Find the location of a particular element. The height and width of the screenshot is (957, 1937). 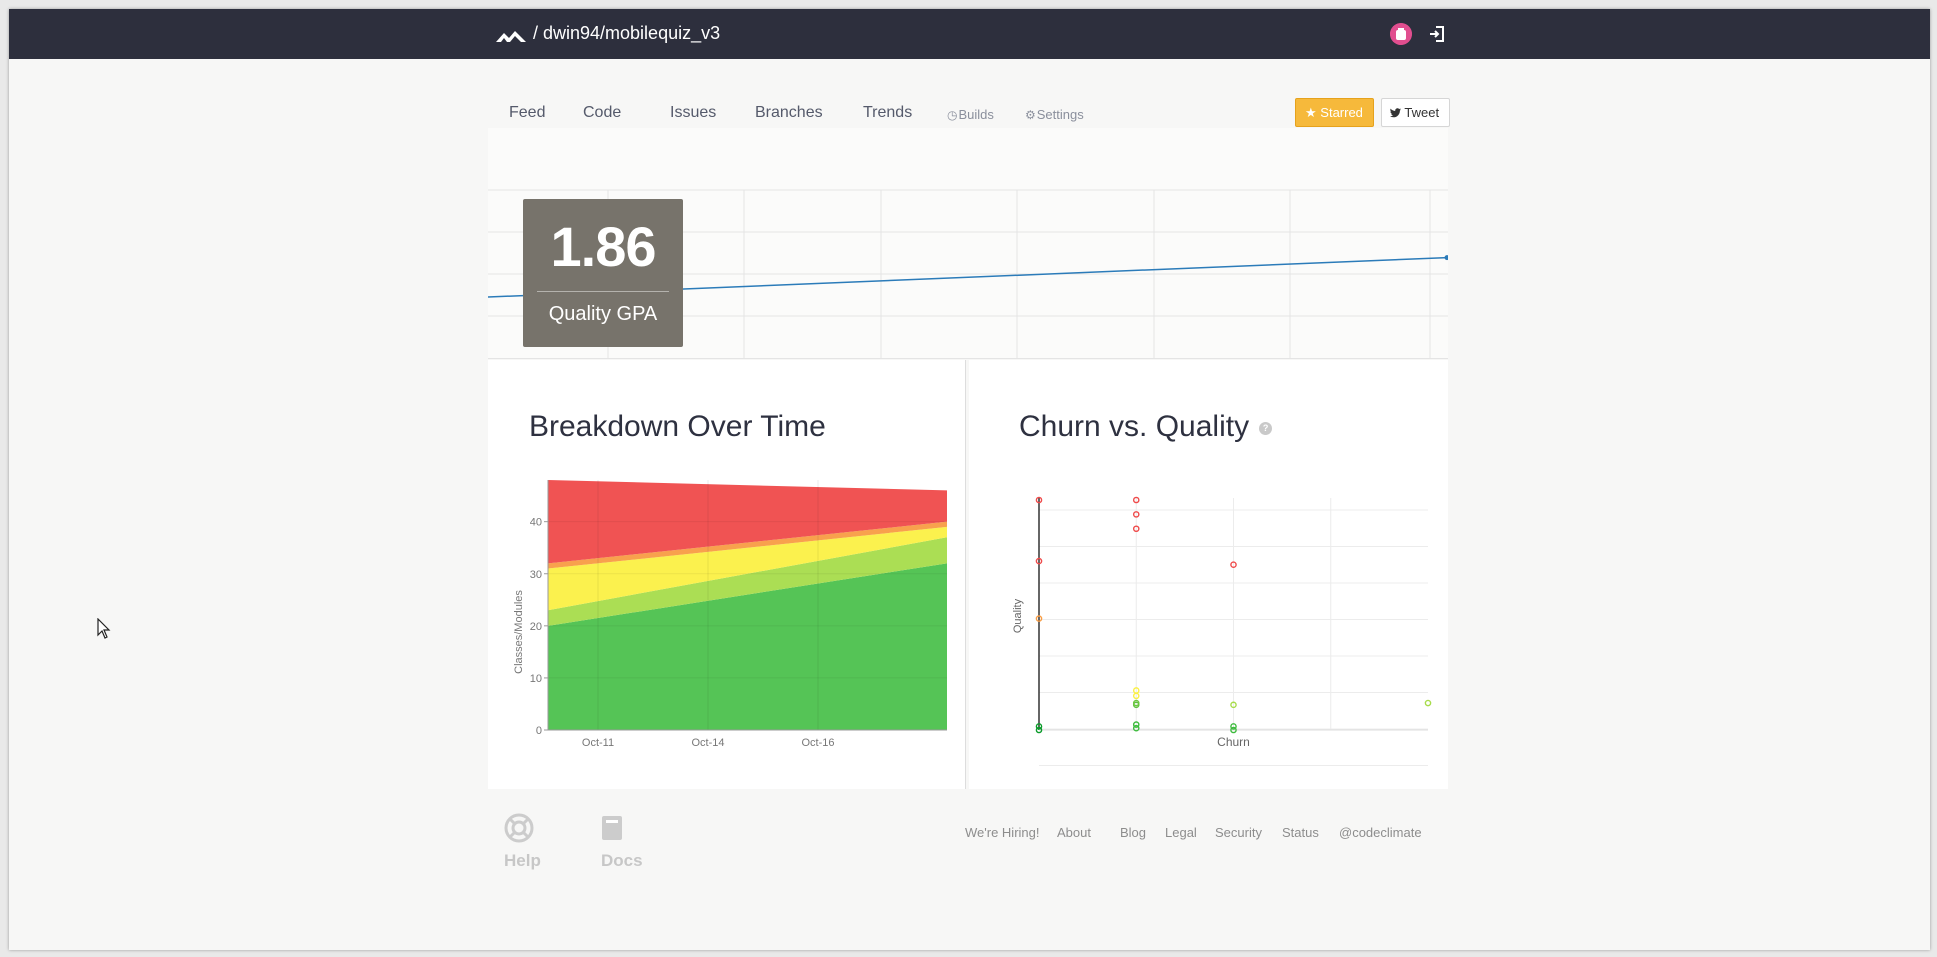

y-axis-label: Classes/Modules is located at coordinates (519, 632).